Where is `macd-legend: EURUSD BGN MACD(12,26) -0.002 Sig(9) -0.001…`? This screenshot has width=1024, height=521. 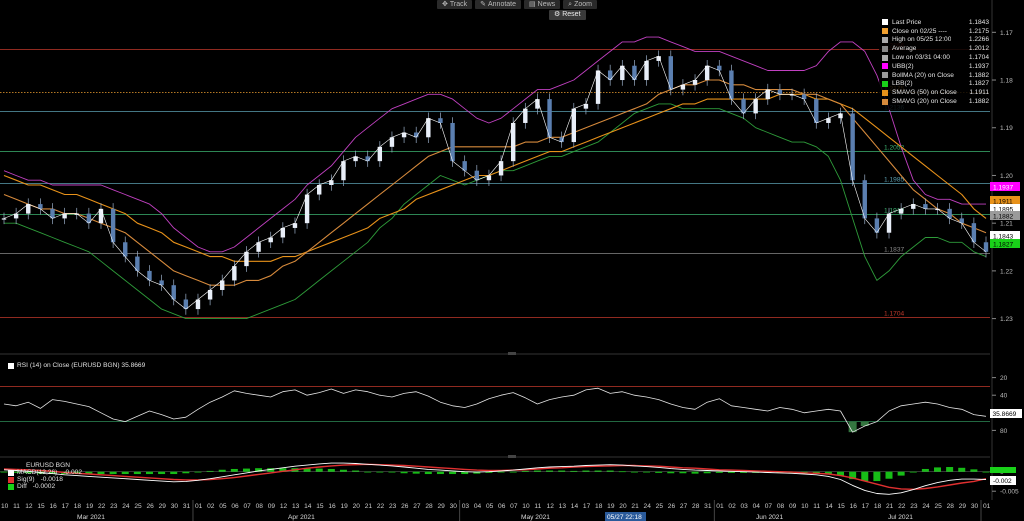 macd-legend: EURUSD BGN MACD(12,26) -0.002 Sig(9) -0.001… is located at coordinates (45, 476).